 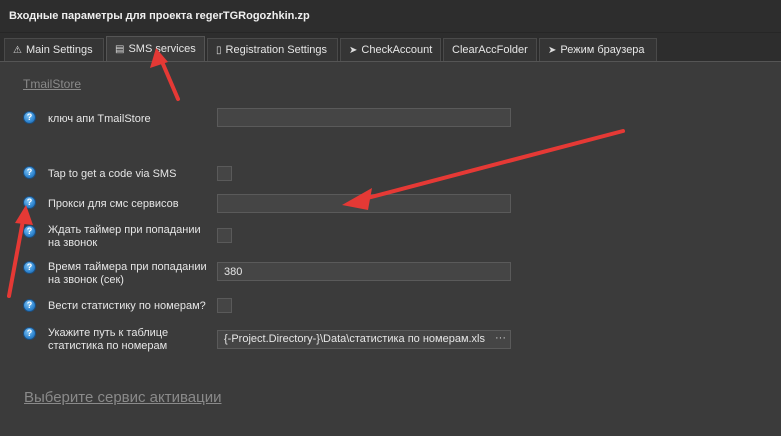 I want to click on api-key-input, so click(x=364, y=117).